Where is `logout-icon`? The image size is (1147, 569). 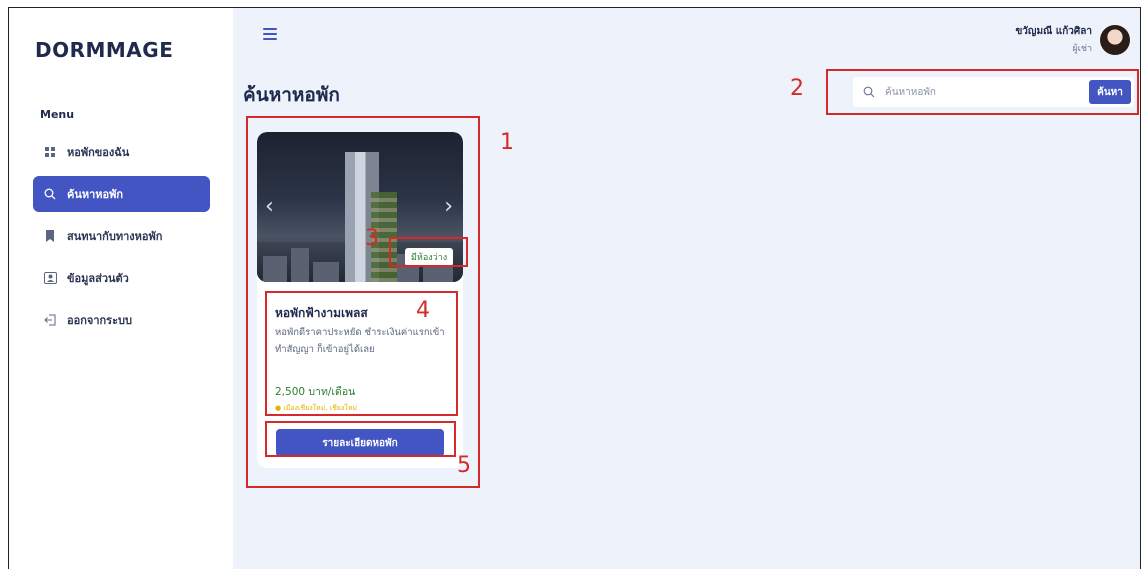
logout-icon is located at coordinates (50, 320).